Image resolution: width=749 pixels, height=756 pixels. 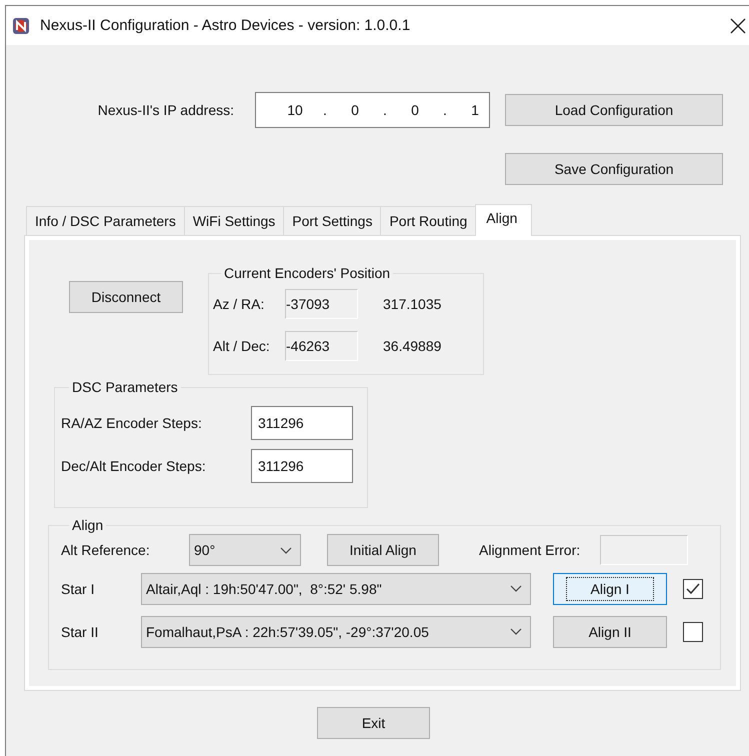 I want to click on ip-address-label: Nexus-II's IP address:, so click(x=165, y=110).